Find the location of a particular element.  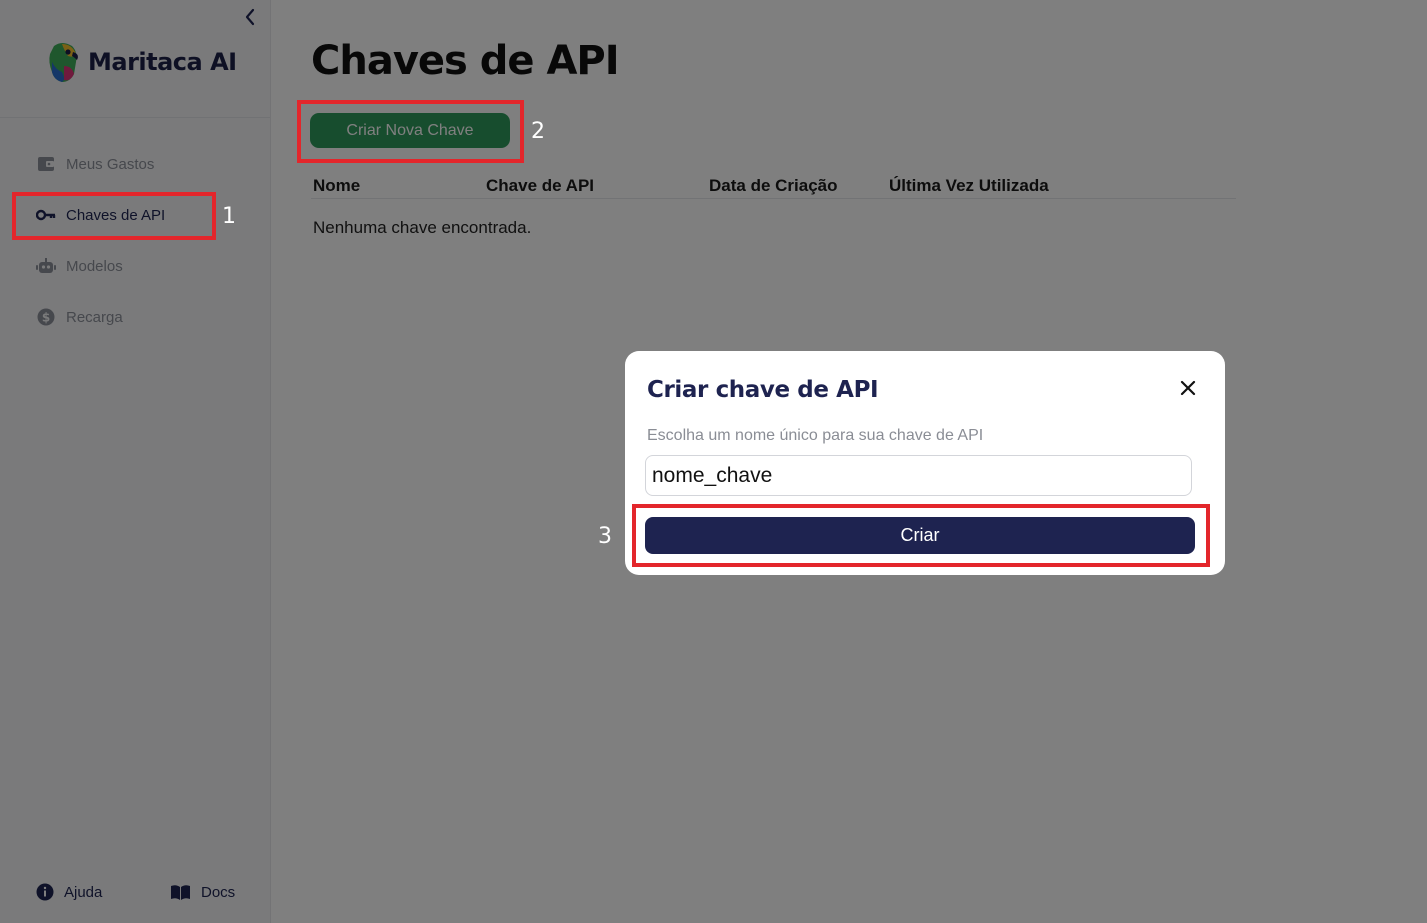

annotation-number-3: 3 is located at coordinates (605, 536).